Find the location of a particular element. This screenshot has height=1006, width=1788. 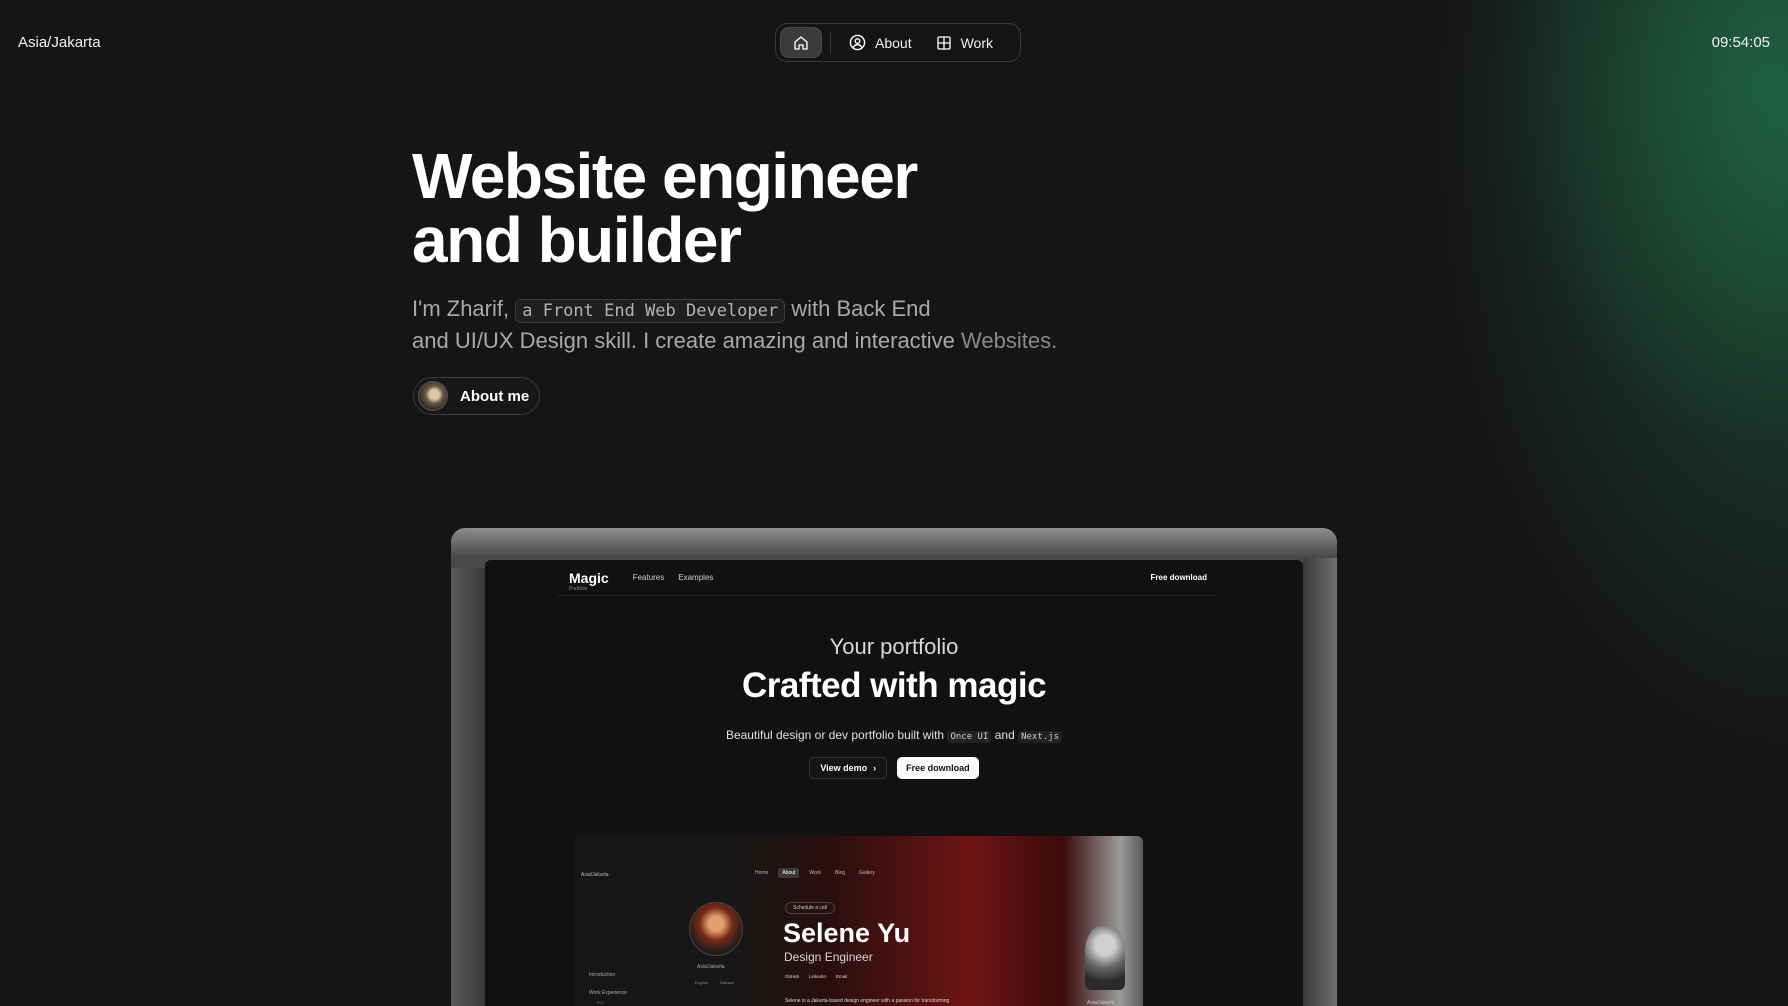

inner-location: Asia/Jakarta is located at coordinates (711, 967).